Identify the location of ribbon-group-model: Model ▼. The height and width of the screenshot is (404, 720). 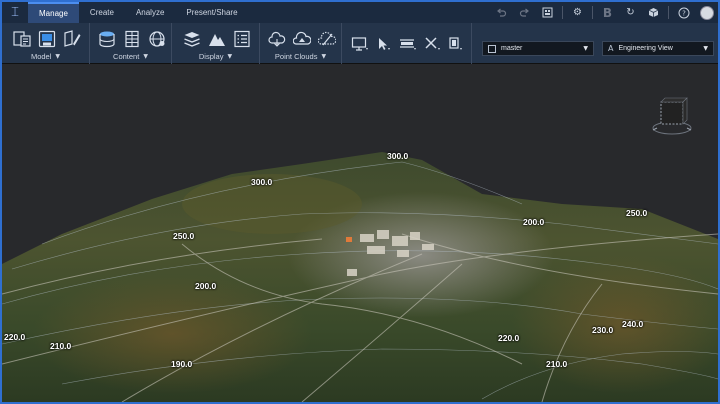
(46, 43).